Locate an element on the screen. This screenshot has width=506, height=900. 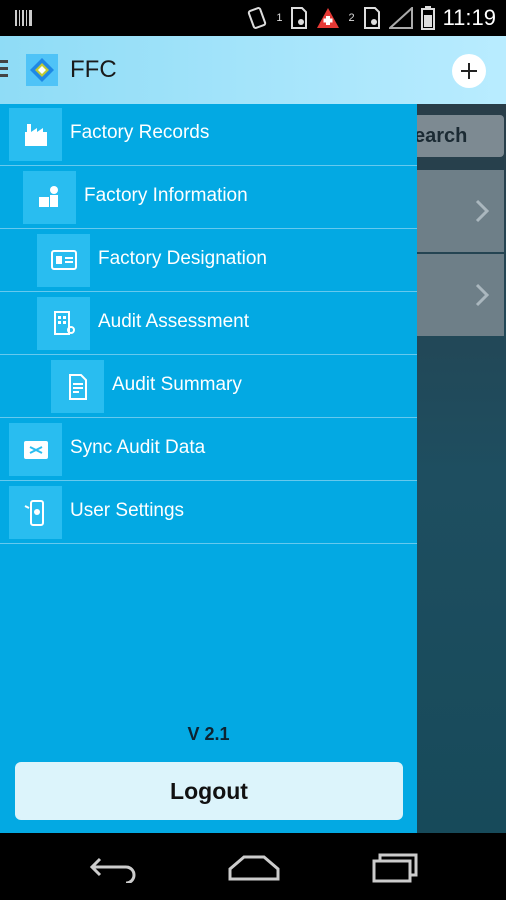
system-nav-bar is located at coordinates (253, 866).